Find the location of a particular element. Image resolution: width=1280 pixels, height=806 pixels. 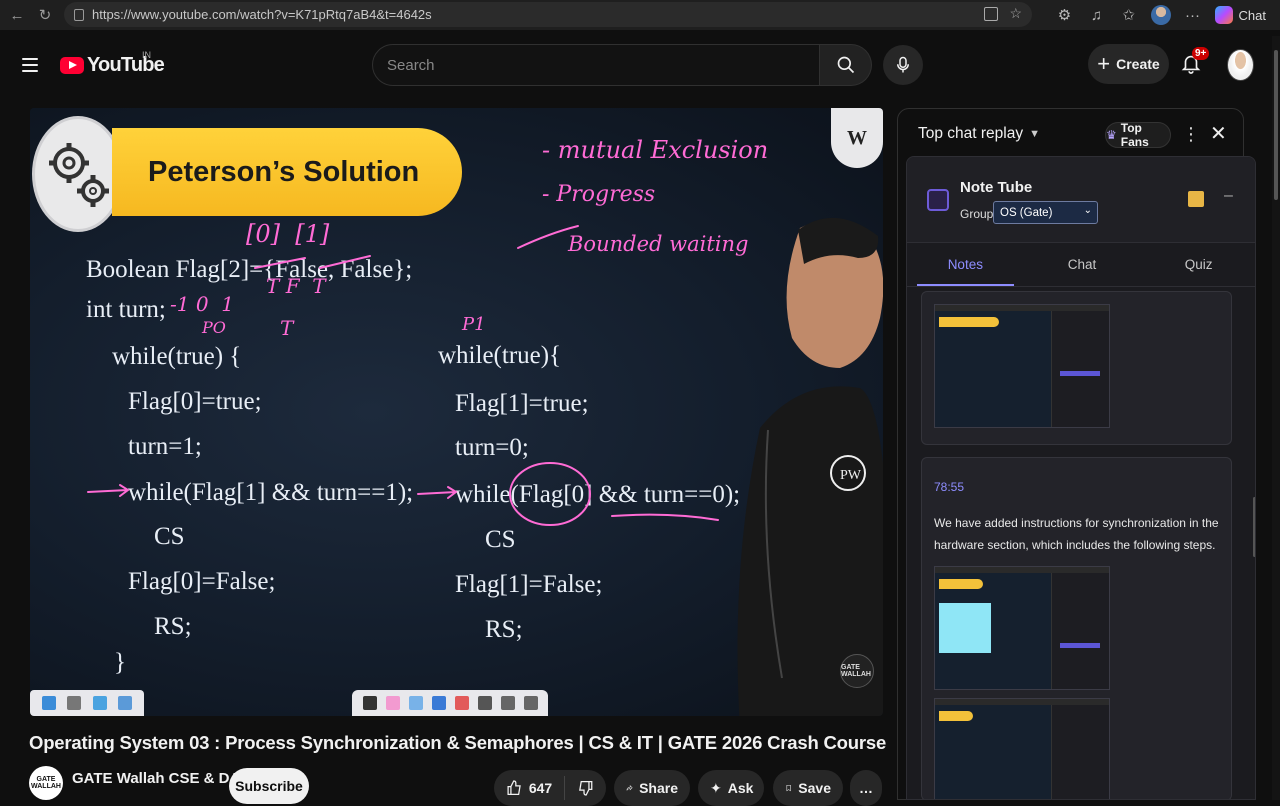

notes-scrollbar is located at coordinates (1254, 527).